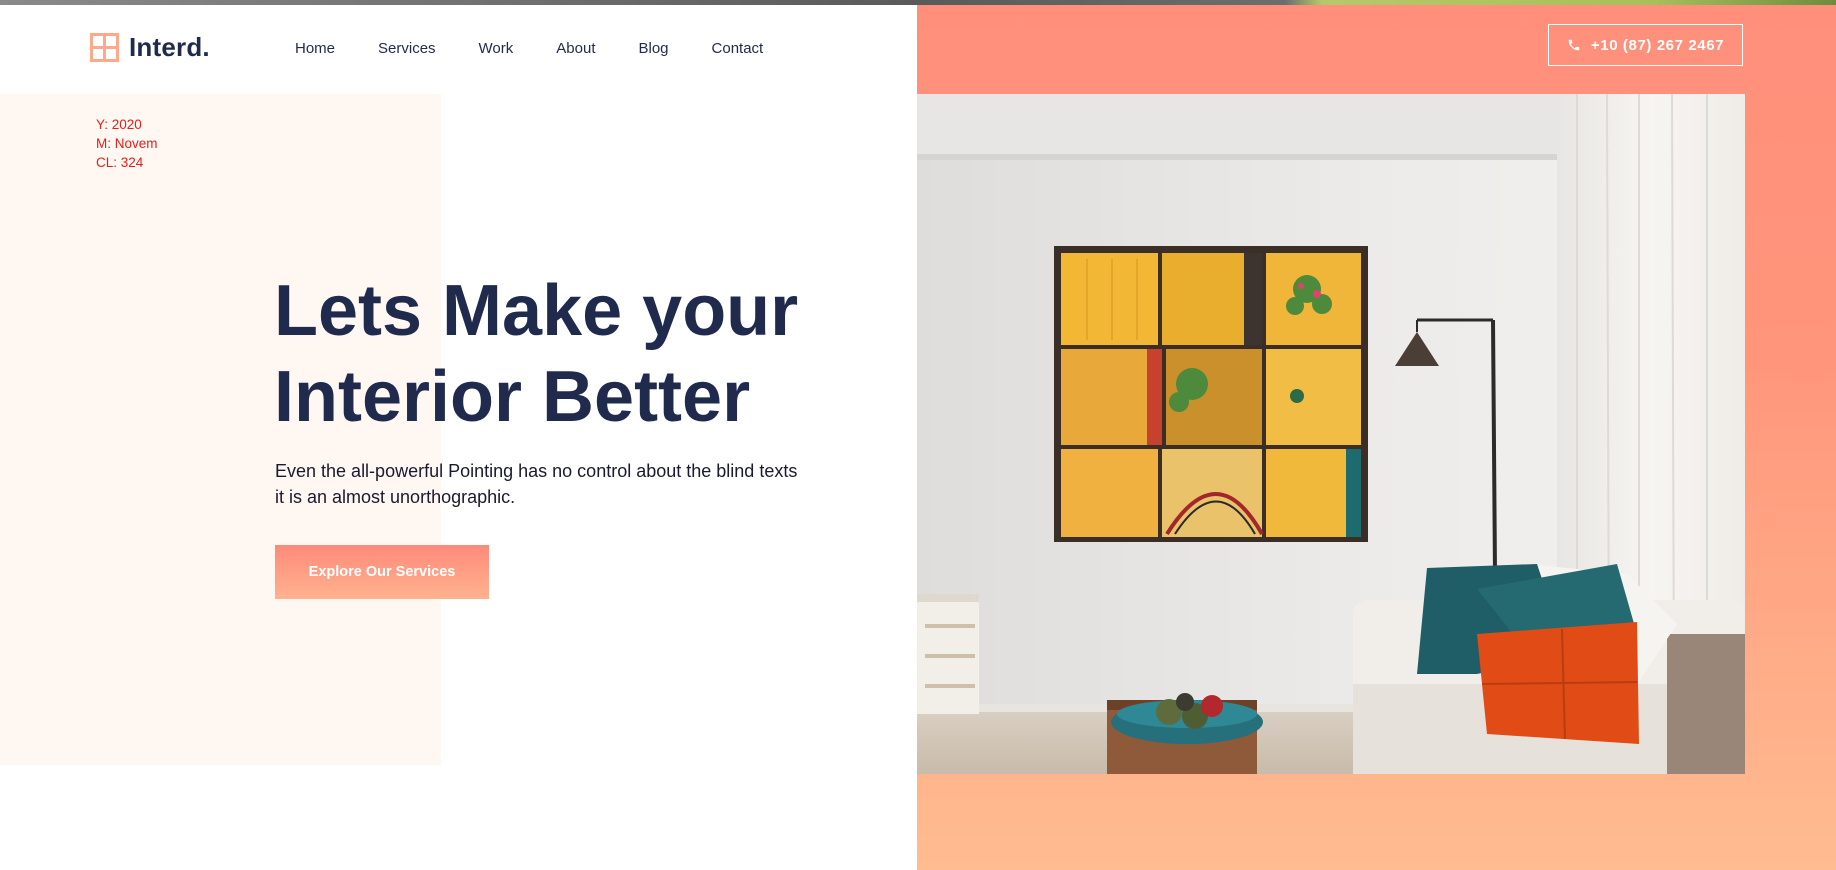  What do you see at coordinates (1657, 45) in the screenshot?
I see `phone-number: +10 (87) 267 2467` at bounding box center [1657, 45].